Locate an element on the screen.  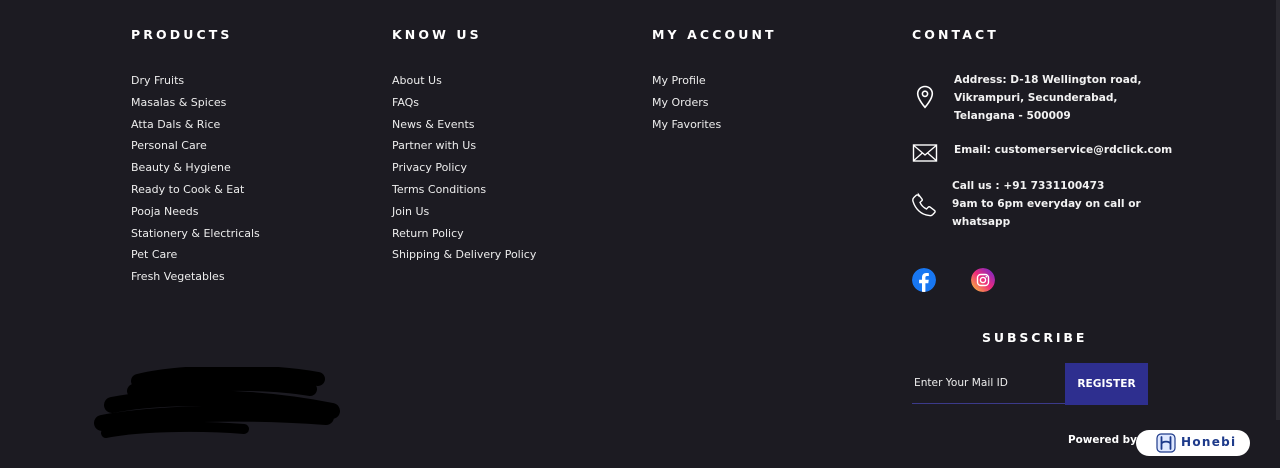
honebi-badge-link: Honebi is located at coordinates (1193, 443).